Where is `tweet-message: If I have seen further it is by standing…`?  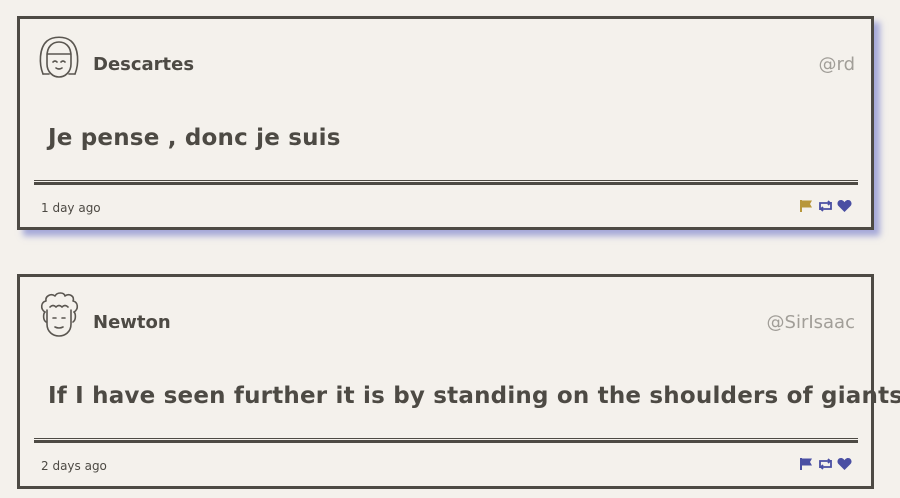
tweet-message: If I have seen further it is by standing… is located at coordinates (474, 396).